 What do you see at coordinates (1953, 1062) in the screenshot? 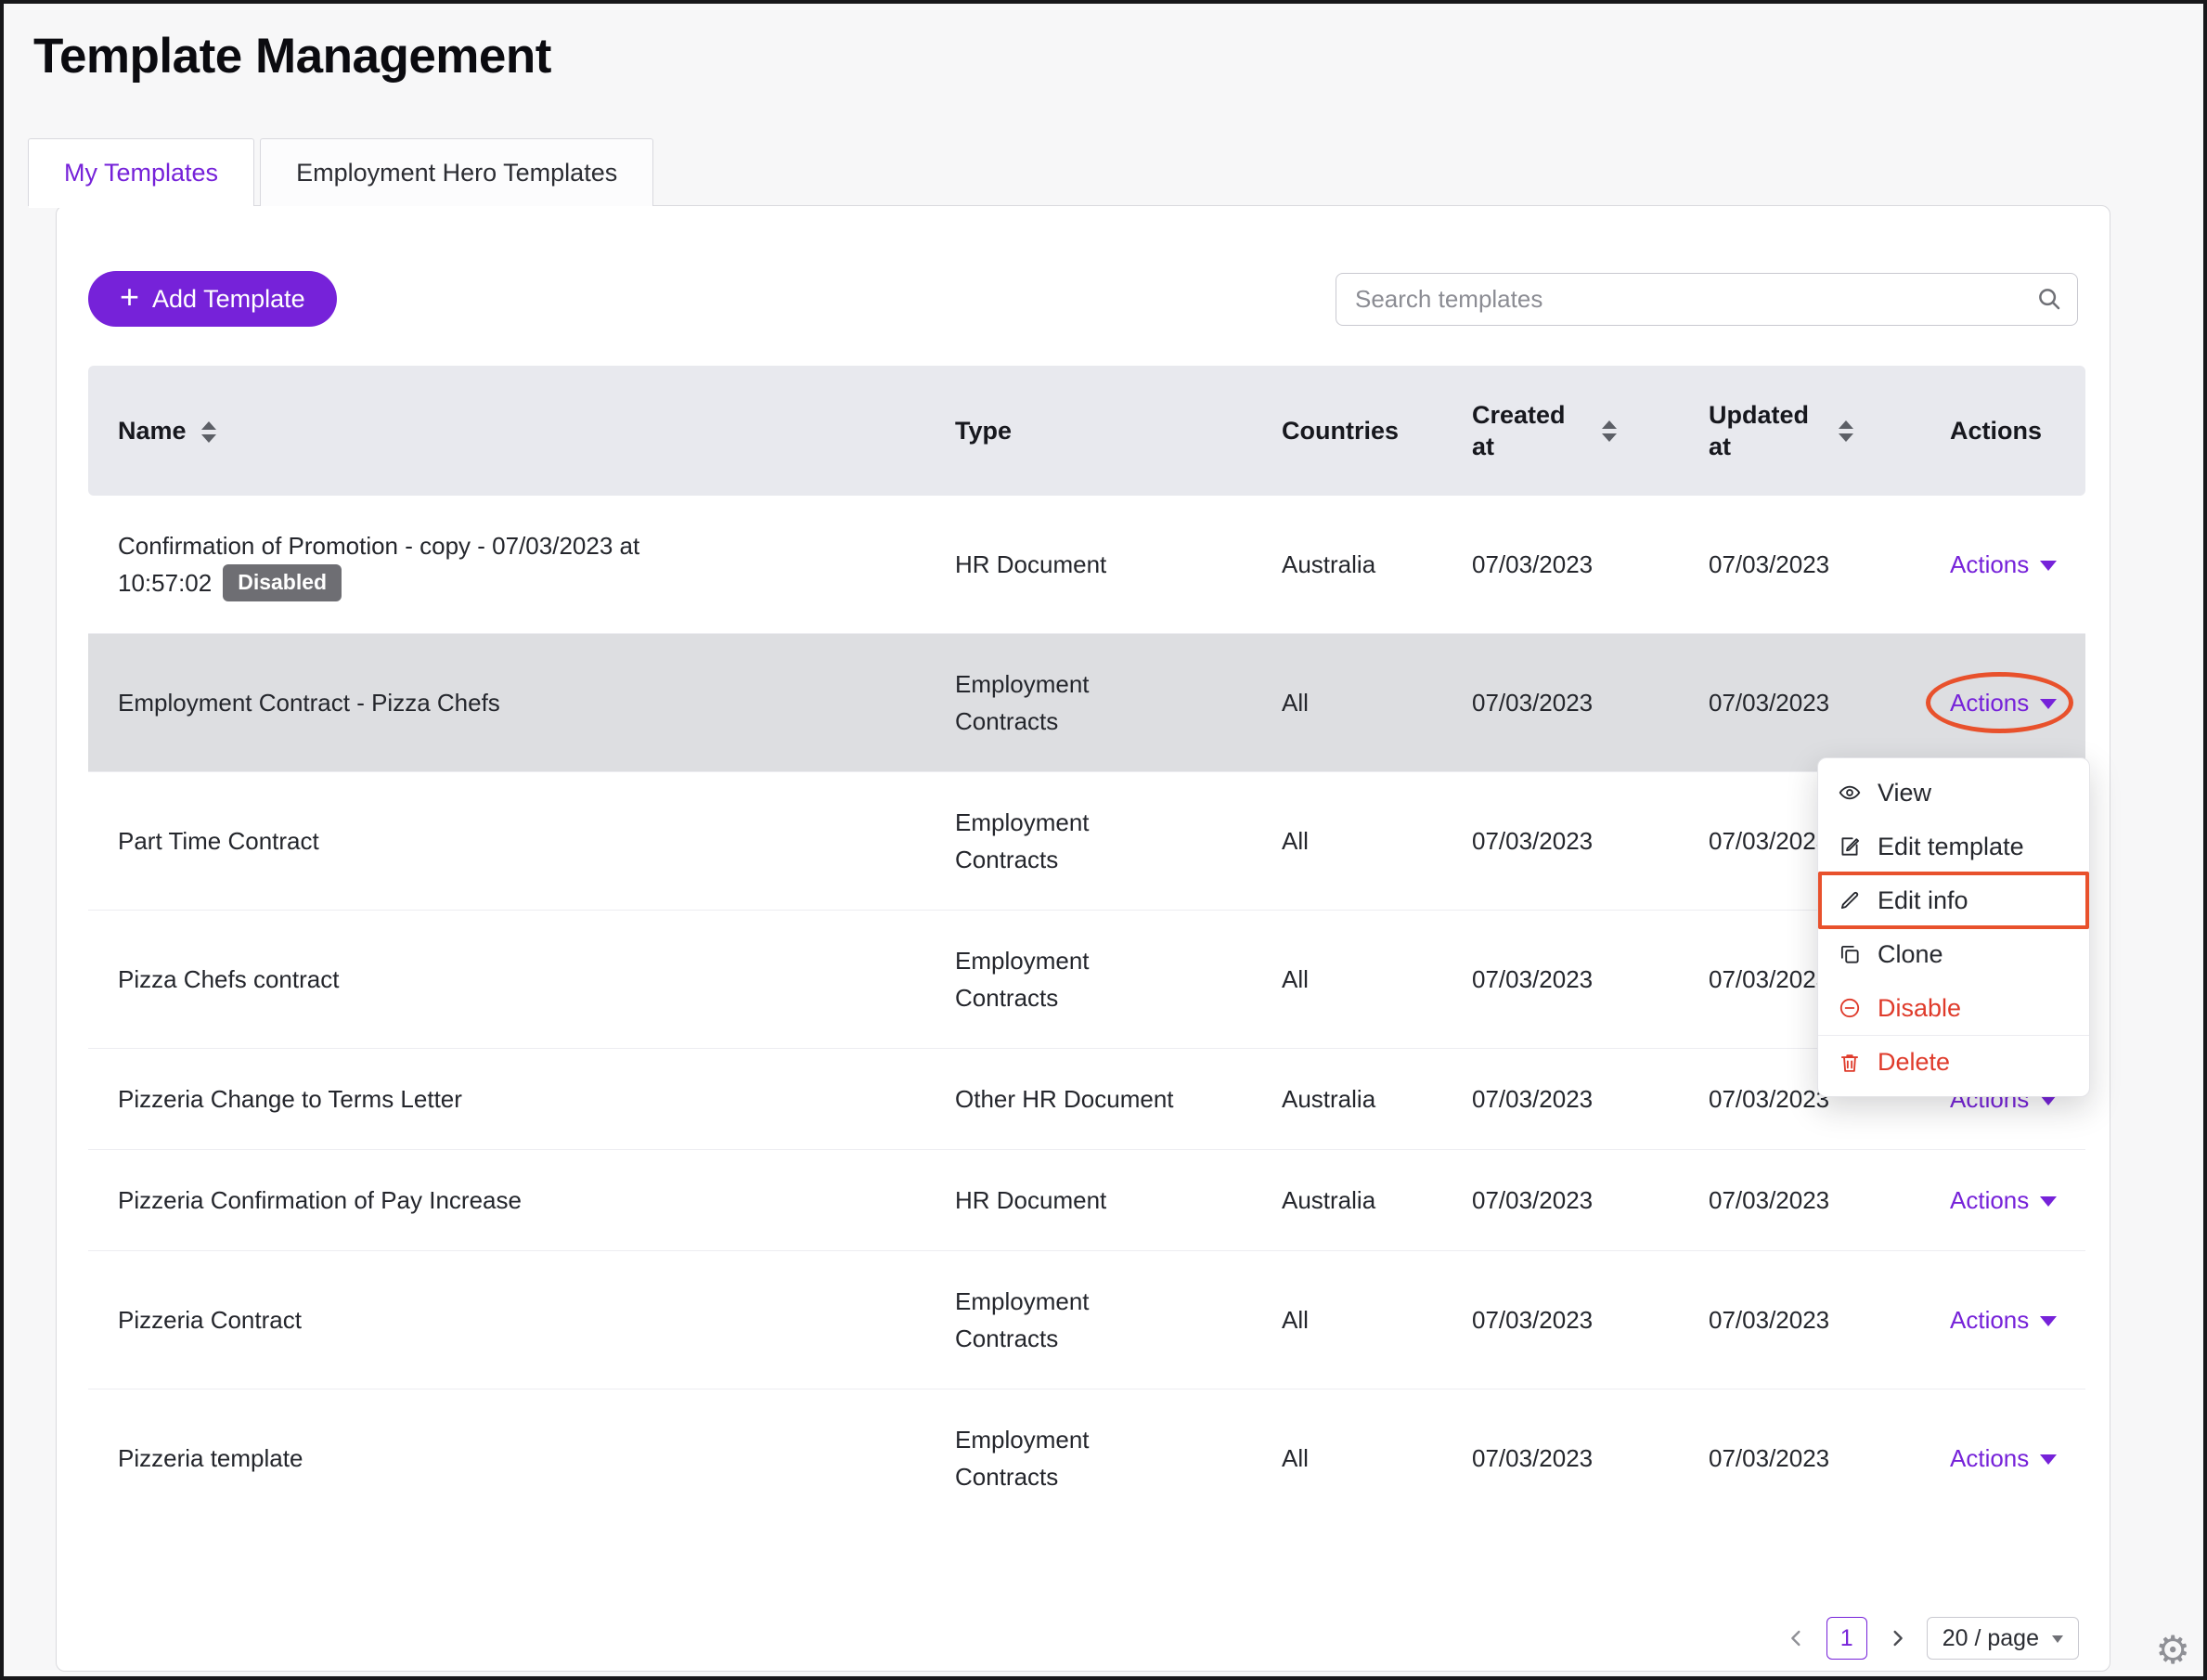
I see `menu-item-delete: Delete` at bounding box center [1953, 1062].